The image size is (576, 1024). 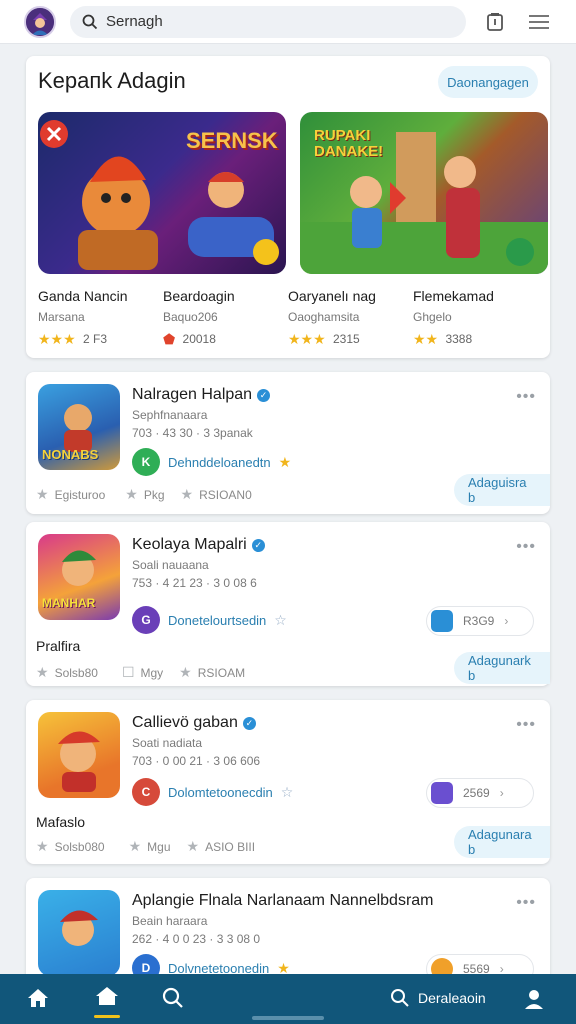 I want to click on app-tag-label: Pralfira, so click(x=58, y=646).